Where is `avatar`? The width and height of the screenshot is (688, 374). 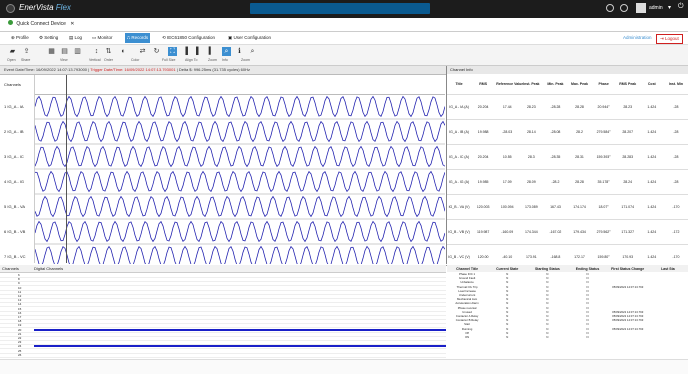
avatar is located at coordinates (641, 8).